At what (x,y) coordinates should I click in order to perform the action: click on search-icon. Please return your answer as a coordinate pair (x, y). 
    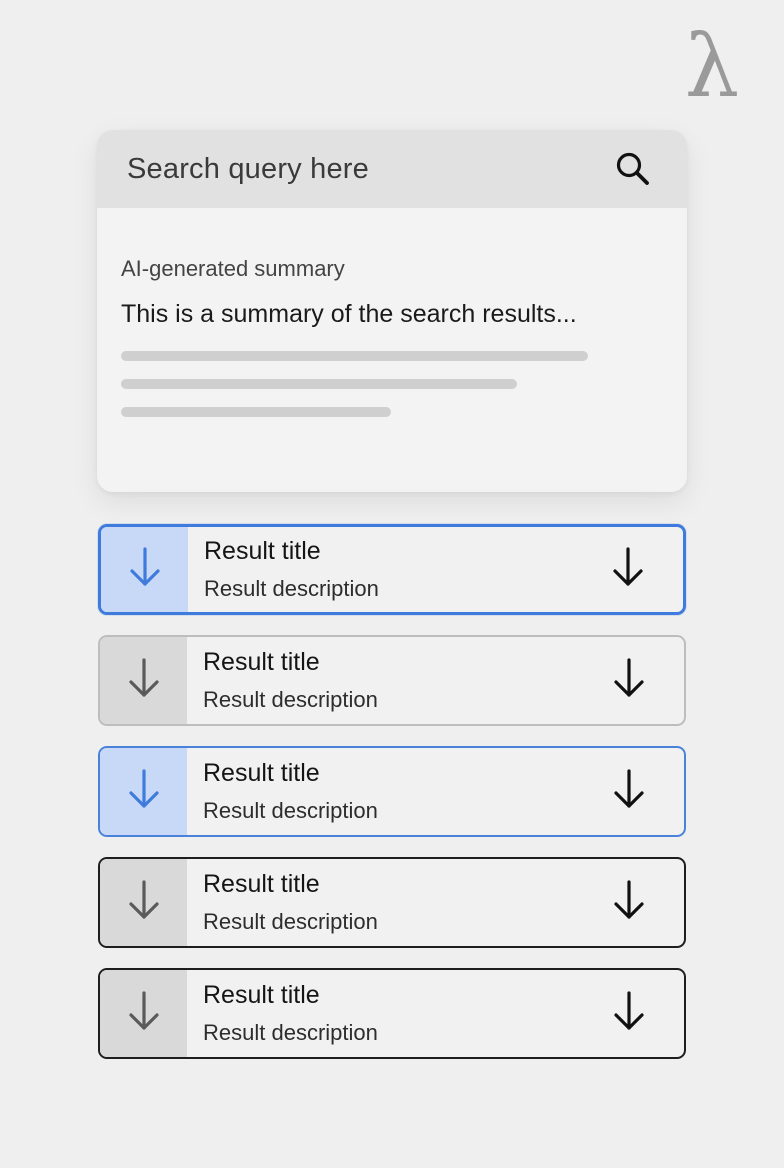
    Looking at the image, I should click on (633, 169).